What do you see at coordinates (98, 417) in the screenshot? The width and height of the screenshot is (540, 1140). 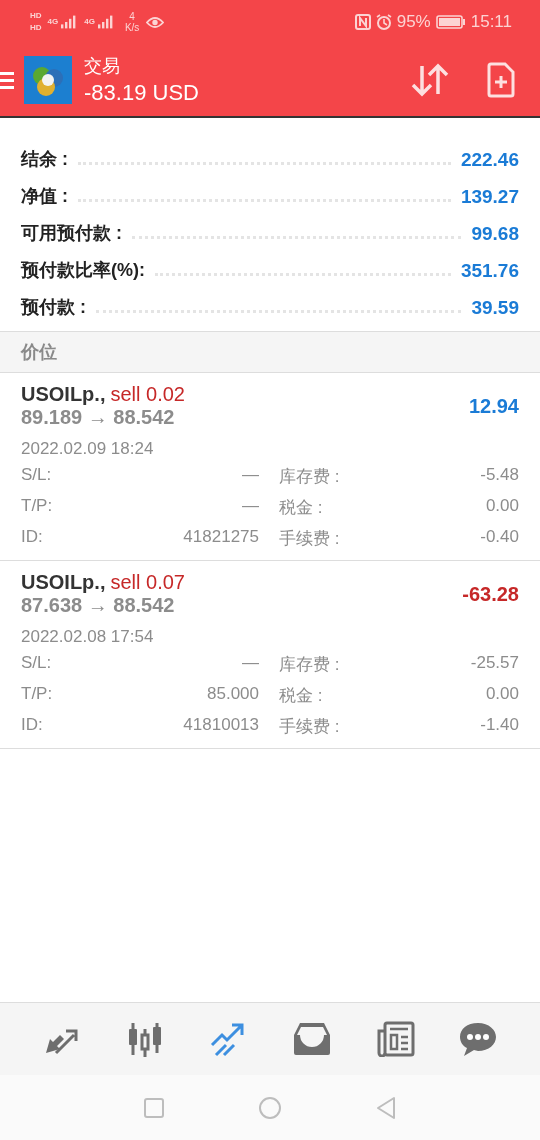 I see `position-prices: 89.189 → 88.542` at bounding box center [98, 417].